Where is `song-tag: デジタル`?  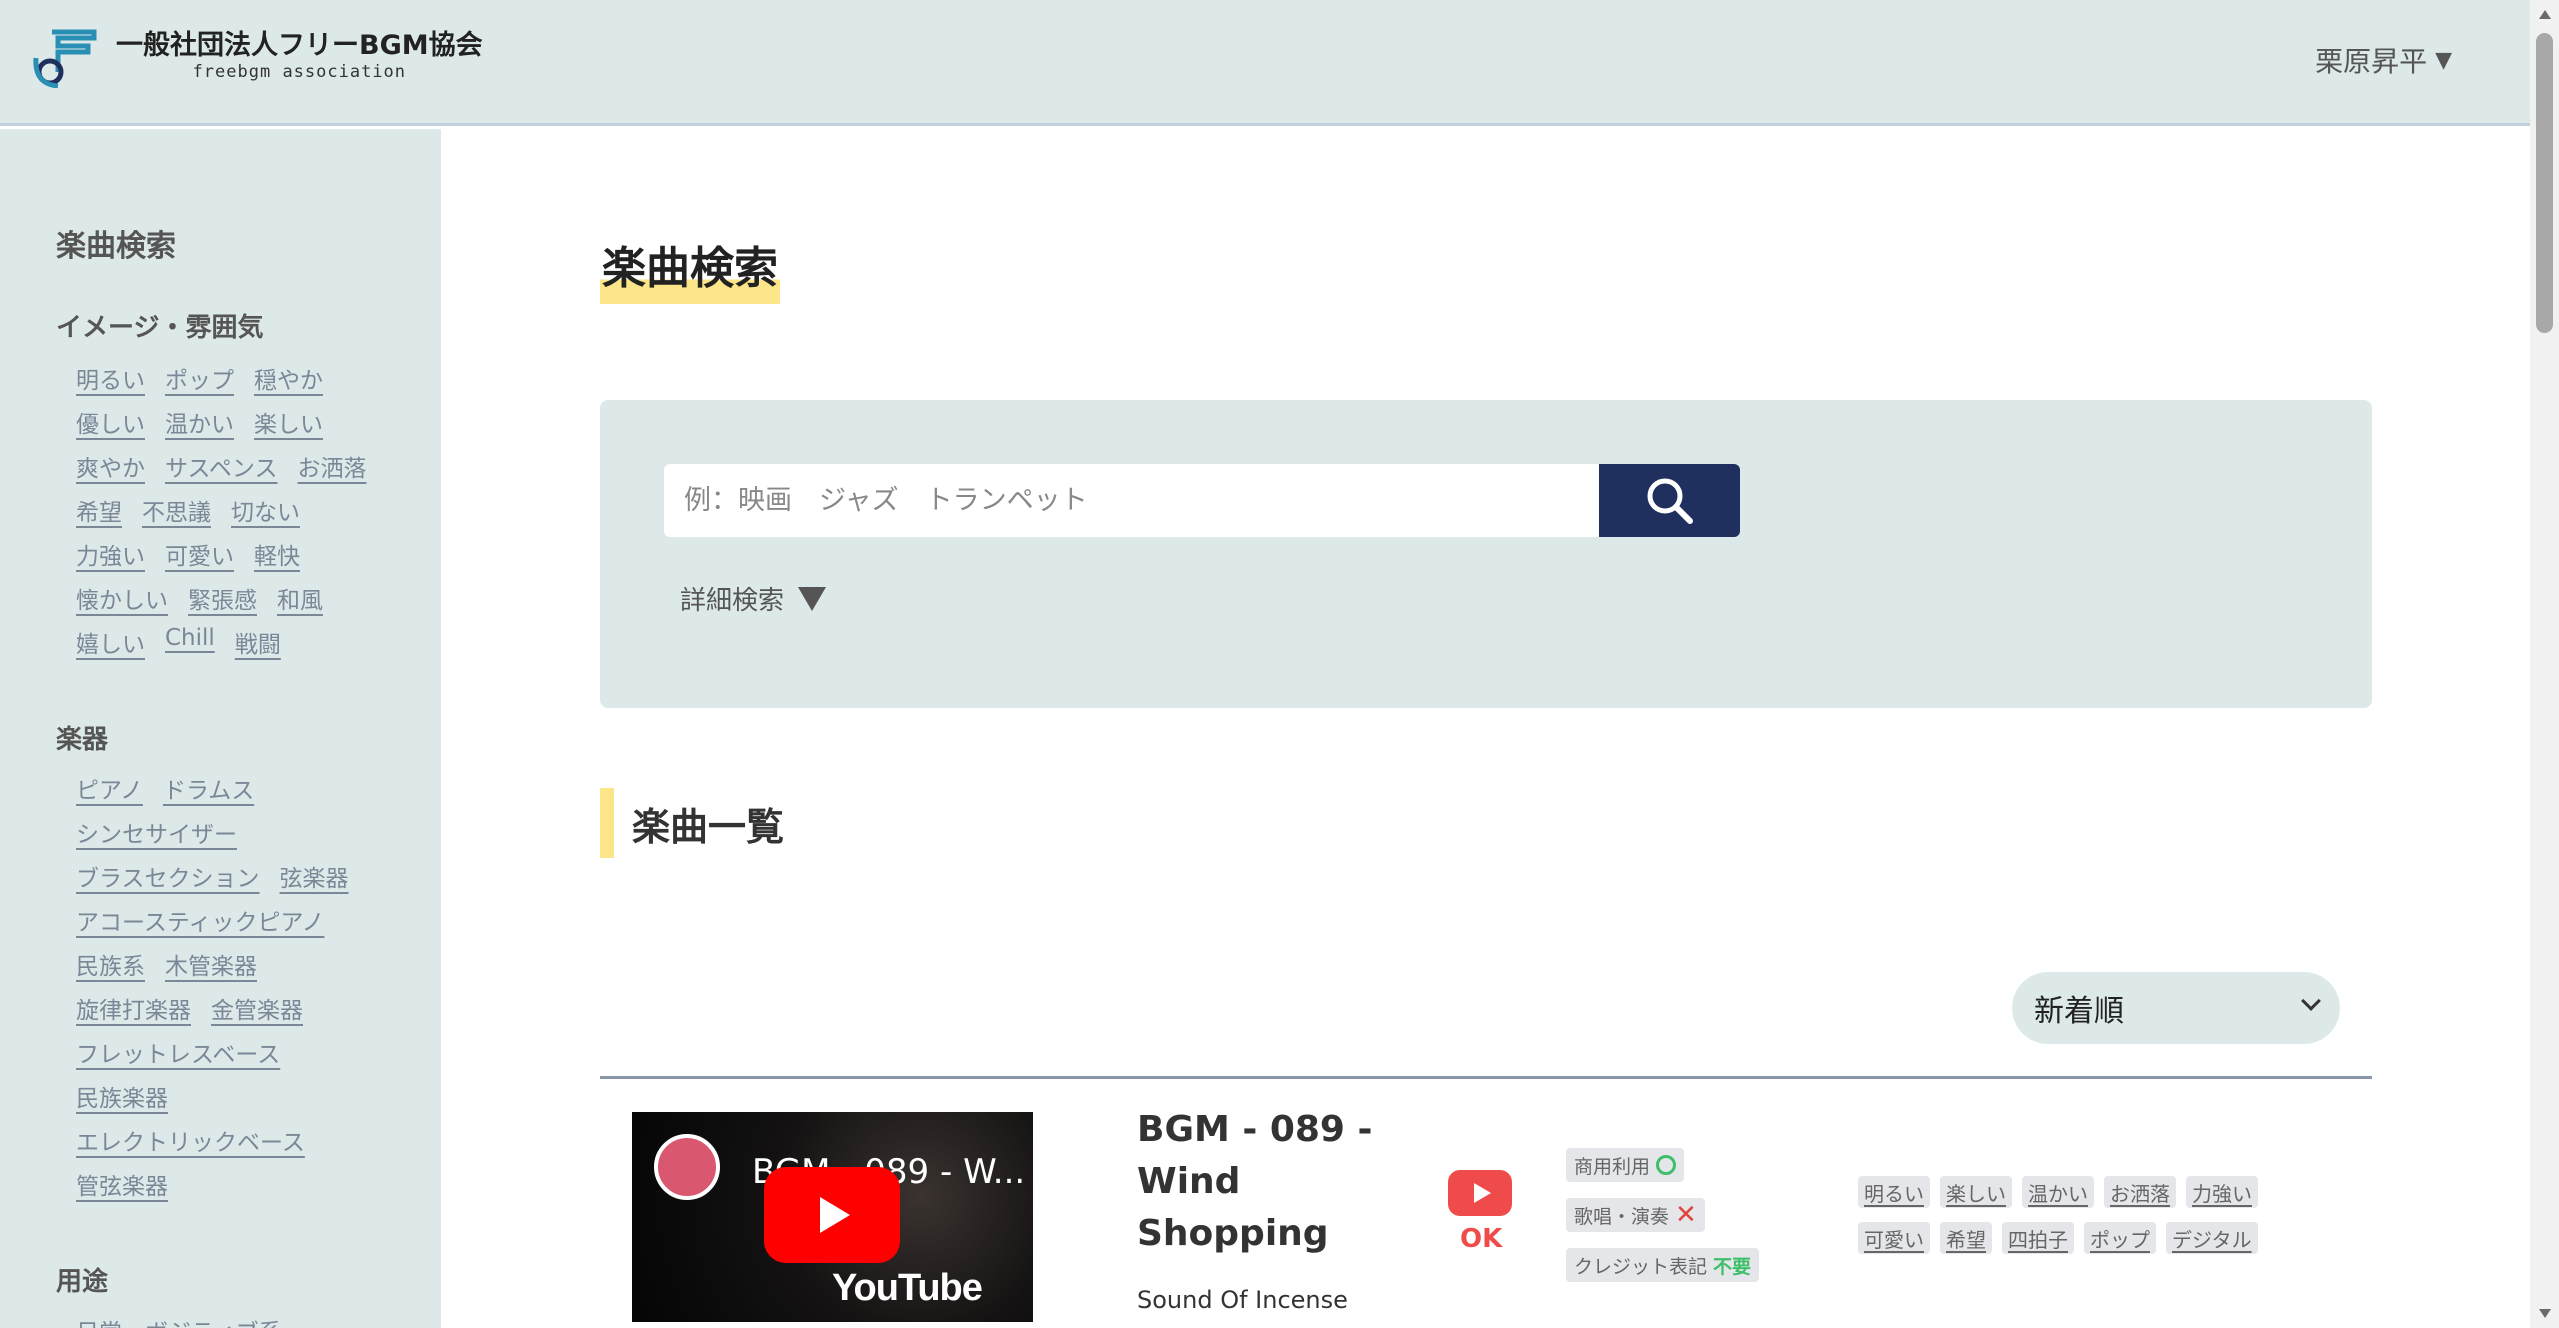
song-tag: デジタル is located at coordinates (2212, 1238).